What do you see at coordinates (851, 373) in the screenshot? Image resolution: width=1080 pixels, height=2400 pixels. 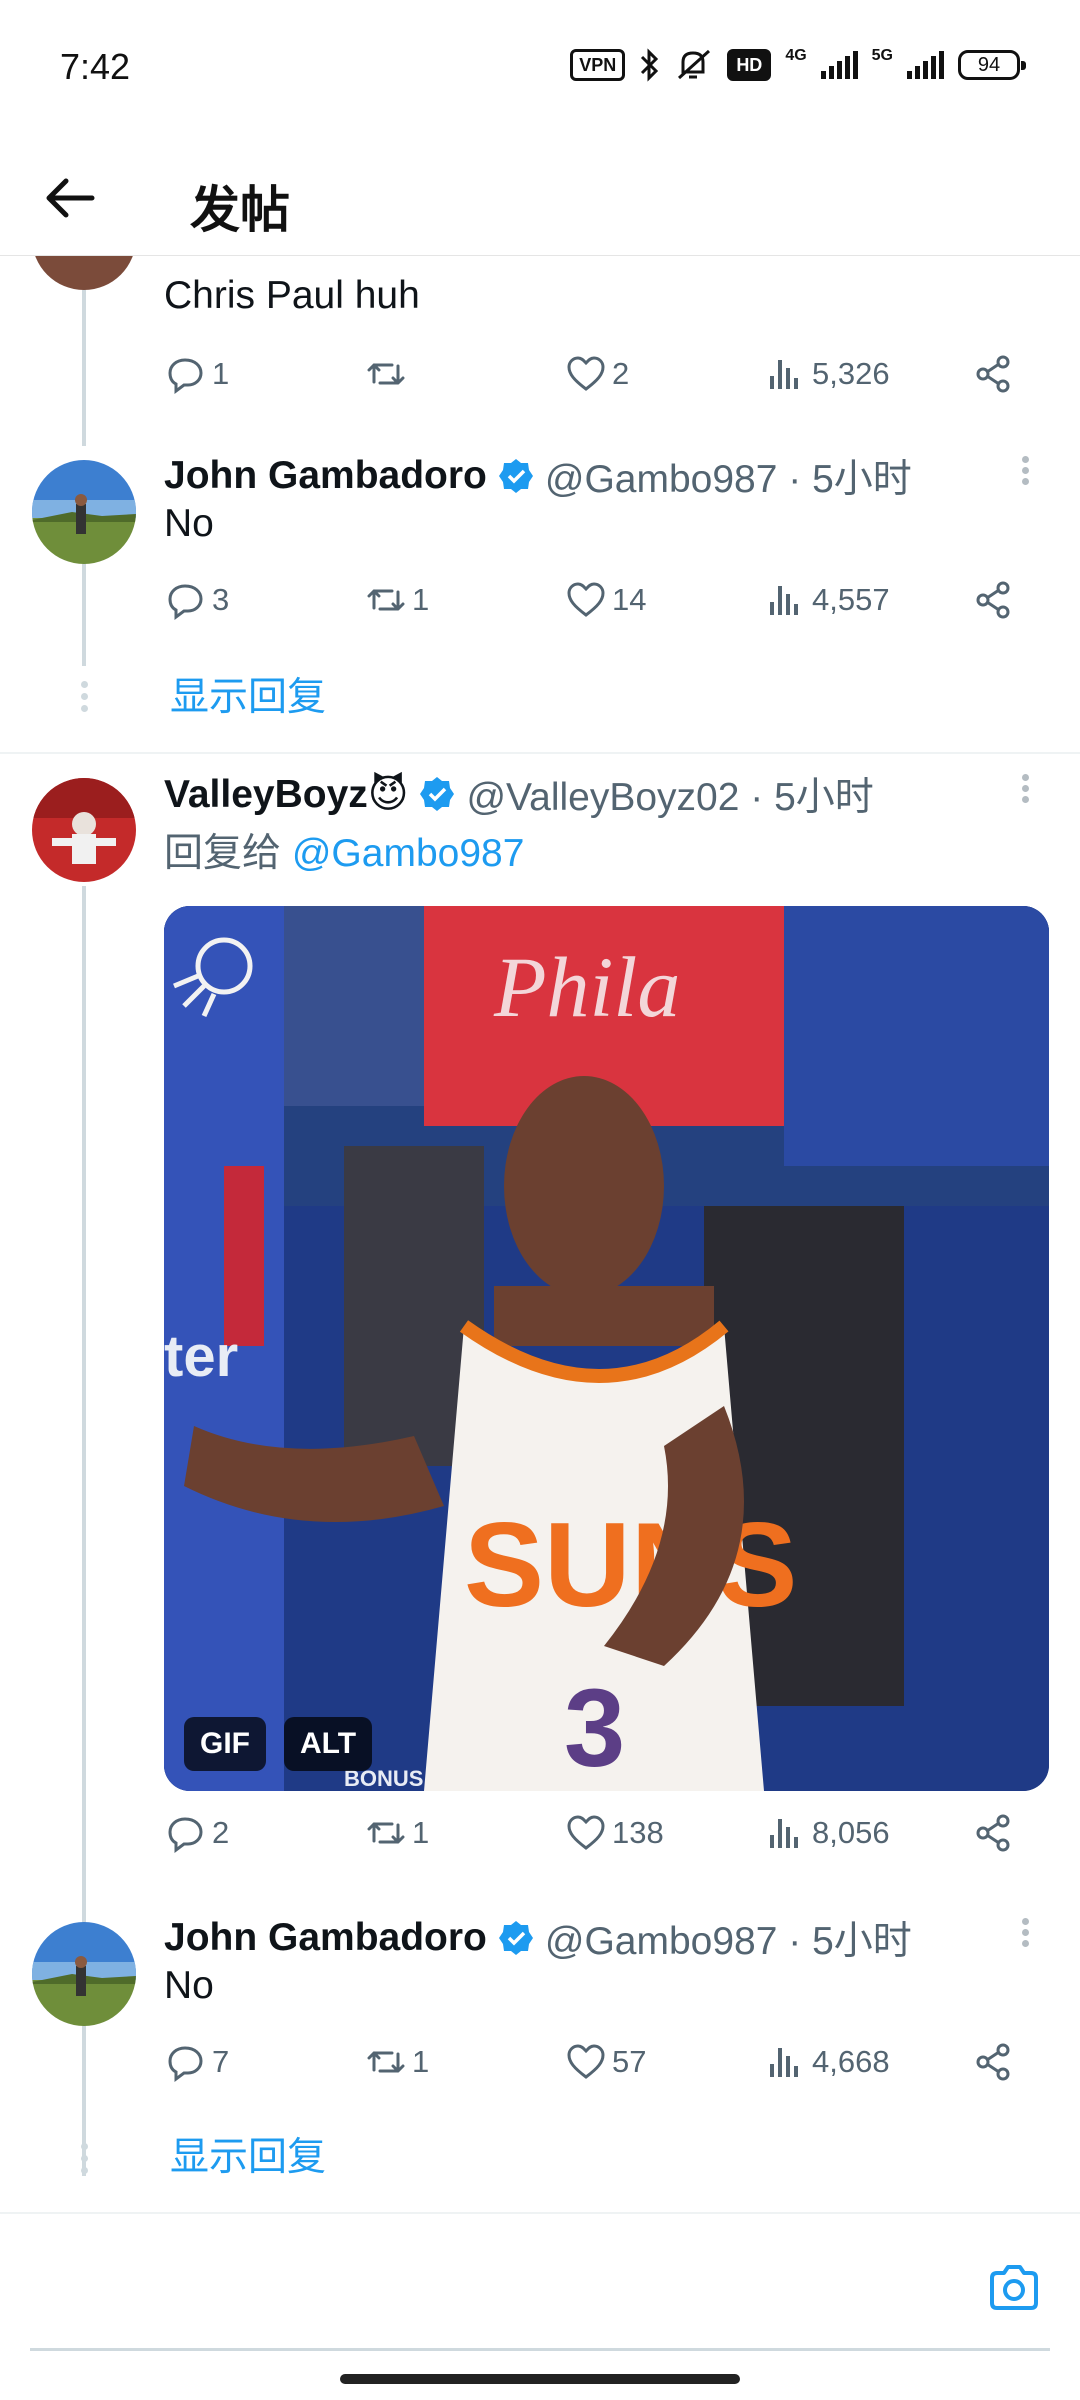 I see `views-count: 5,326` at bounding box center [851, 373].